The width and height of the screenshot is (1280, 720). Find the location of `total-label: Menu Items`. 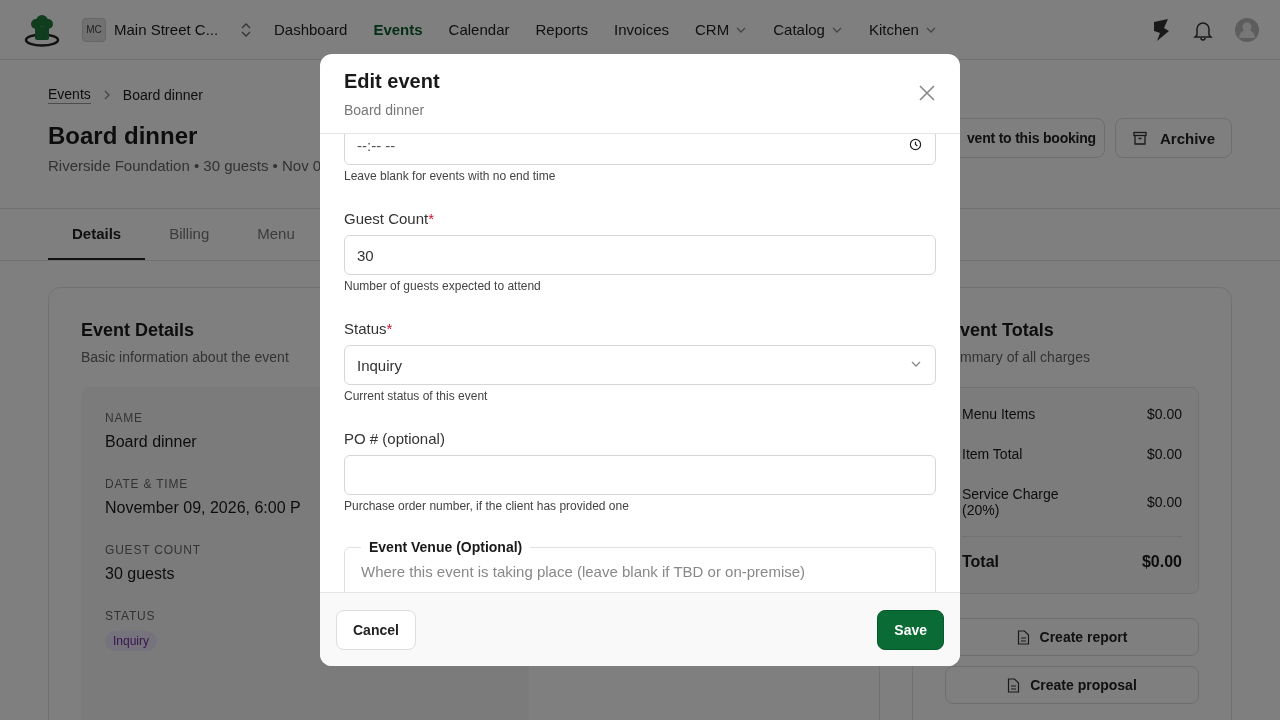

total-label: Menu Items is located at coordinates (999, 414).